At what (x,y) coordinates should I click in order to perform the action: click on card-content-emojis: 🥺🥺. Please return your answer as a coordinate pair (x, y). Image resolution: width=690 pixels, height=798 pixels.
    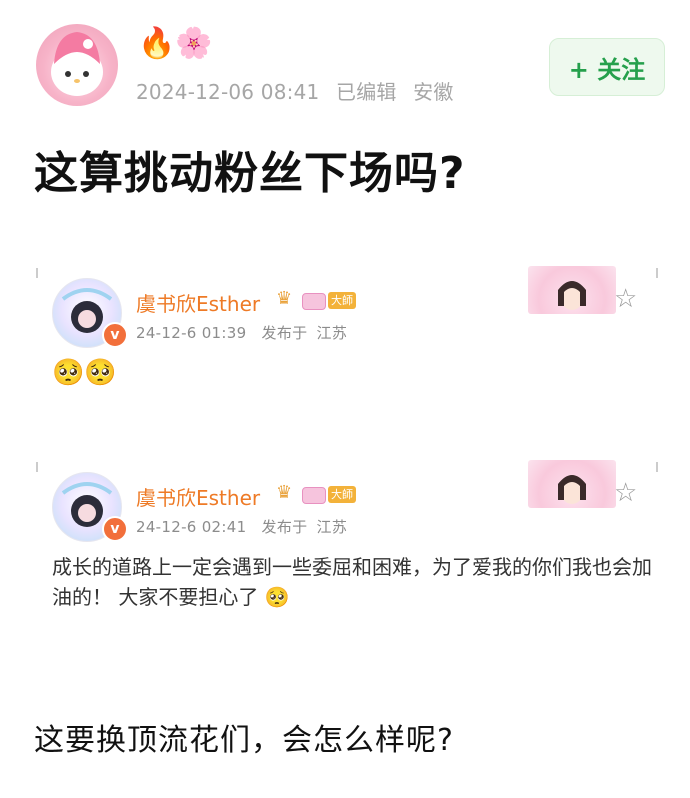
    Looking at the image, I should click on (84, 373).